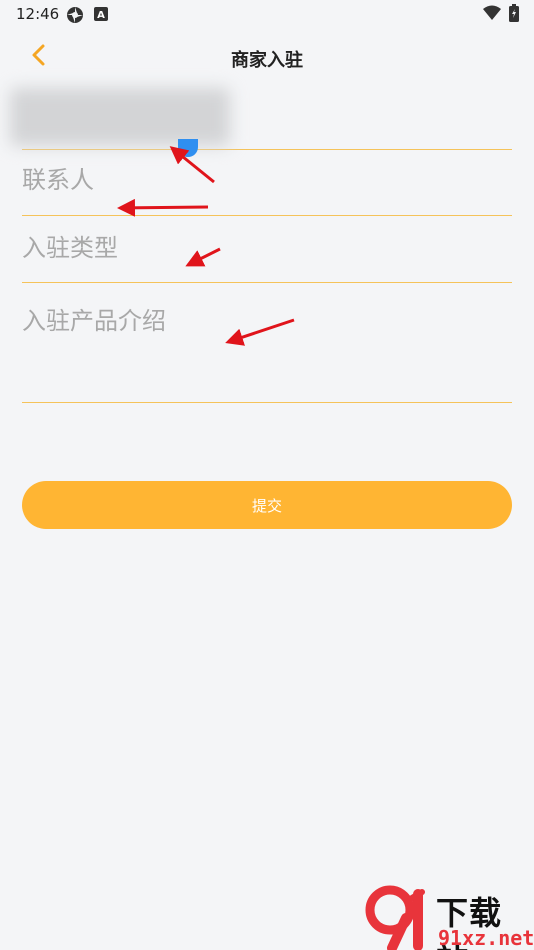 Image resolution: width=534 pixels, height=950 pixels. What do you see at coordinates (267, 505) in the screenshot?
I see `submit-button: 提交` at bounding box center [267, 505].